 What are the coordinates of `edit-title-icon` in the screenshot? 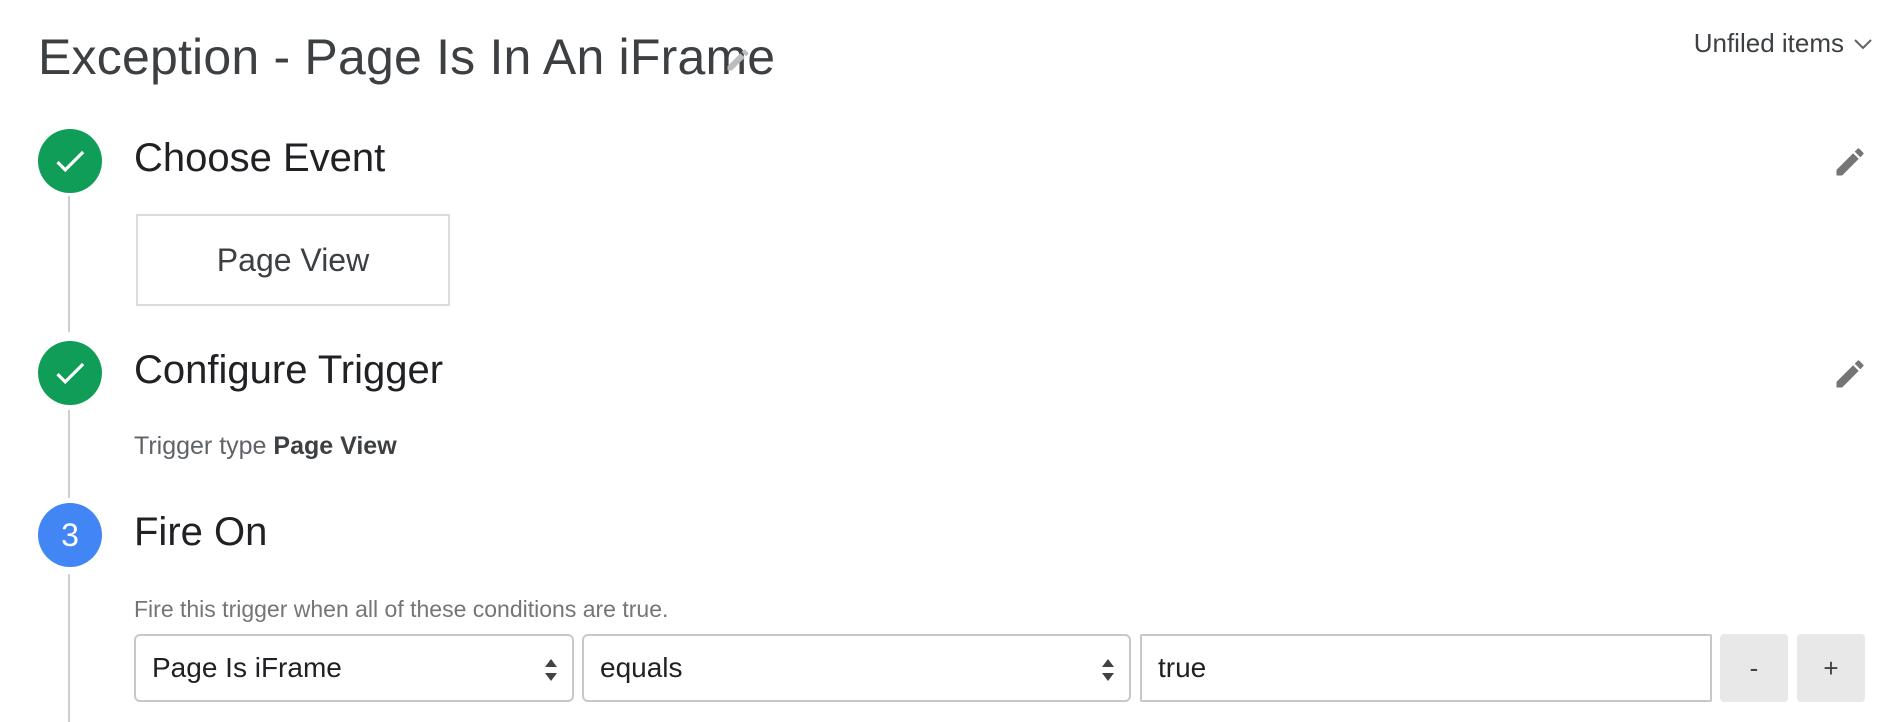 It's located at (738, 60).